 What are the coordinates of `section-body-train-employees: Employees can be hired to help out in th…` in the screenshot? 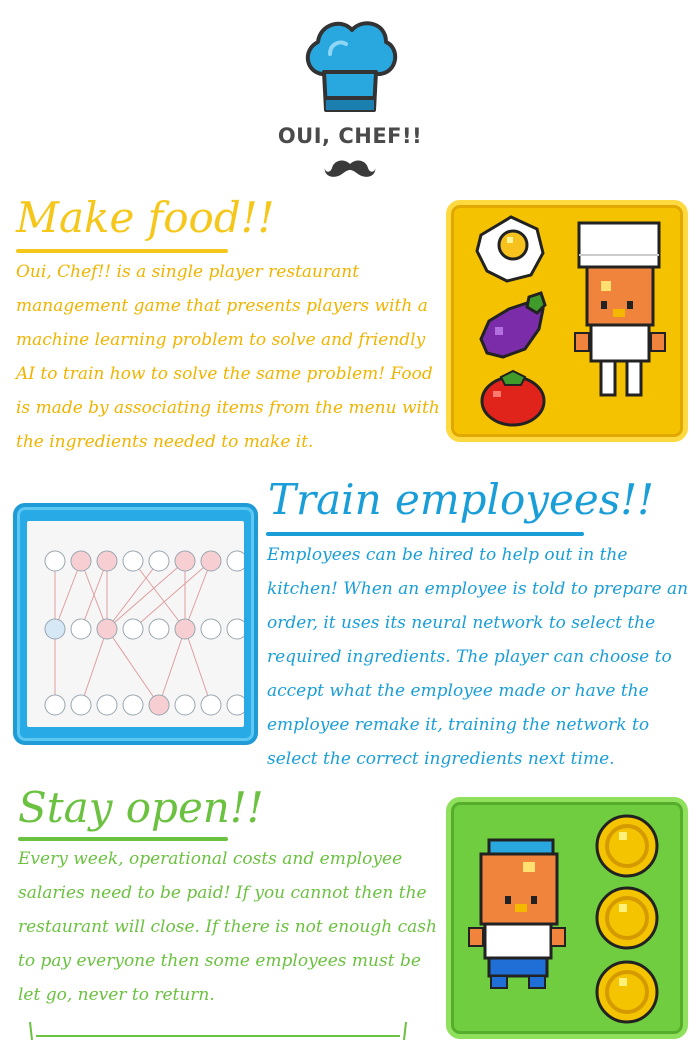 It's located at (478, 657).